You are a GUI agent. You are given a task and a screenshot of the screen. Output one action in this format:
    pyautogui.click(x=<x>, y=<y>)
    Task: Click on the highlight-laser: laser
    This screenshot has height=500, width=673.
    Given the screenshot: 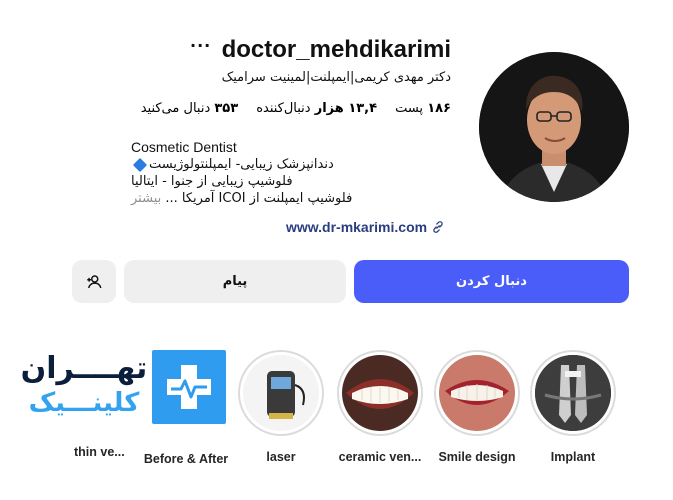 What is the action you would take?
    pyautogui.click(x=281, y=407)
    